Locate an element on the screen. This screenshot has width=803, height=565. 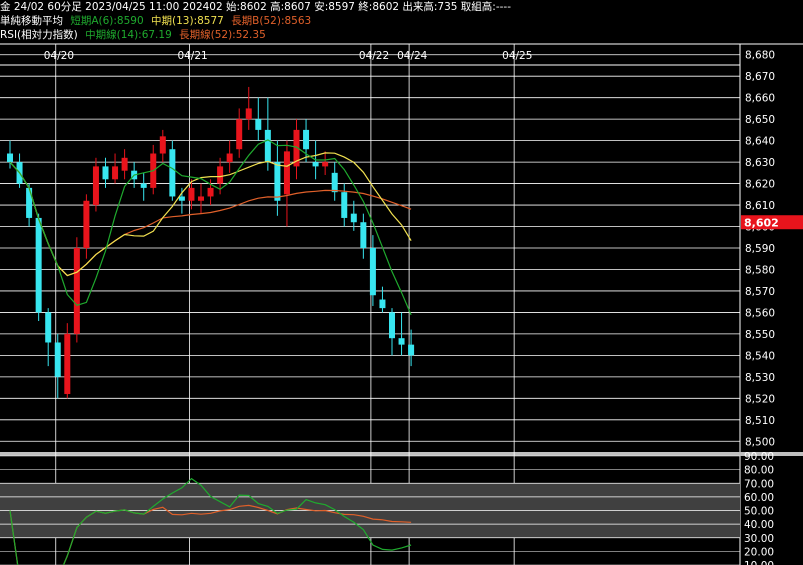
price-tick-label: 8,500 is located at coordinates (760, 442).